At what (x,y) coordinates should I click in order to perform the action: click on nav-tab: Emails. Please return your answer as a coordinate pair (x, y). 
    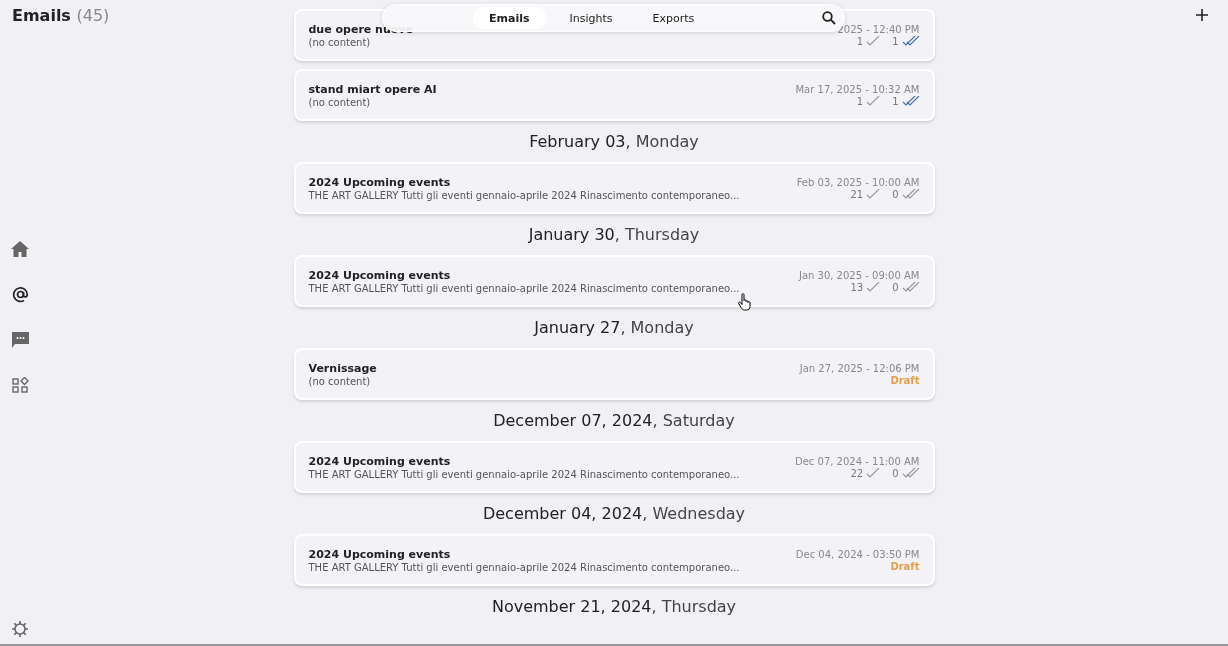
    Looking at the image, I should click on (509, 18).